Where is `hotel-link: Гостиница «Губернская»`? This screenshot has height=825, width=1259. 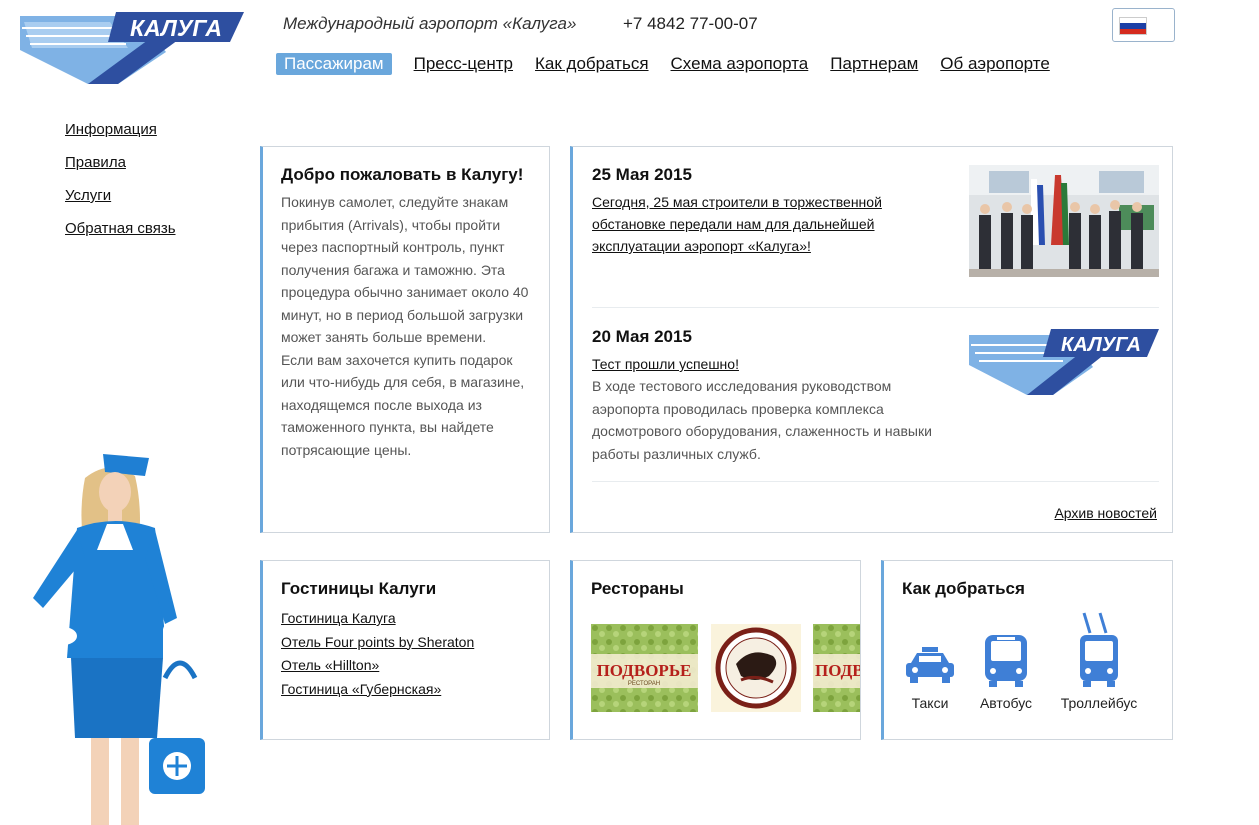 hotel-link: Гостиница «Губернская» is located at coordinates (407, 690).